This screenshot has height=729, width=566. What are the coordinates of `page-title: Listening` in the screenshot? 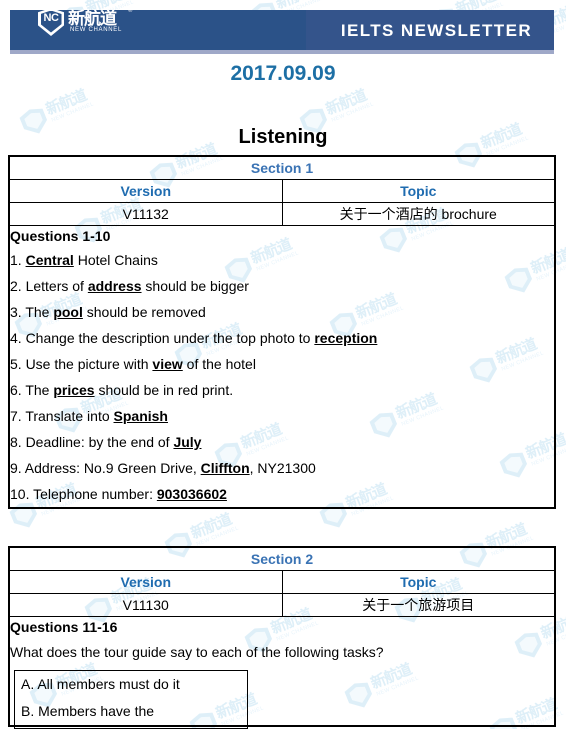 It's located at (283, 137).